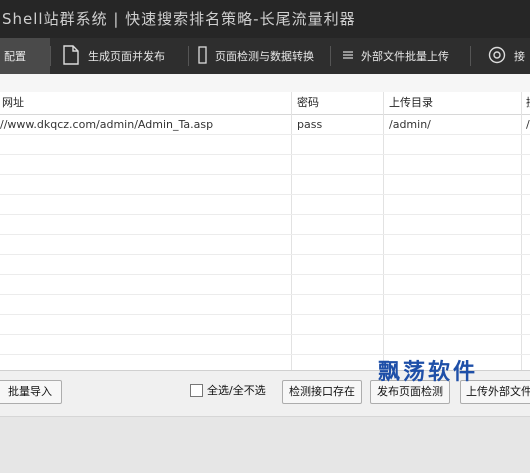 The width and height of the screenshot is (530, 473). I want to click on tab-page-check: 页面检测与数据转换, so click(256, 56).